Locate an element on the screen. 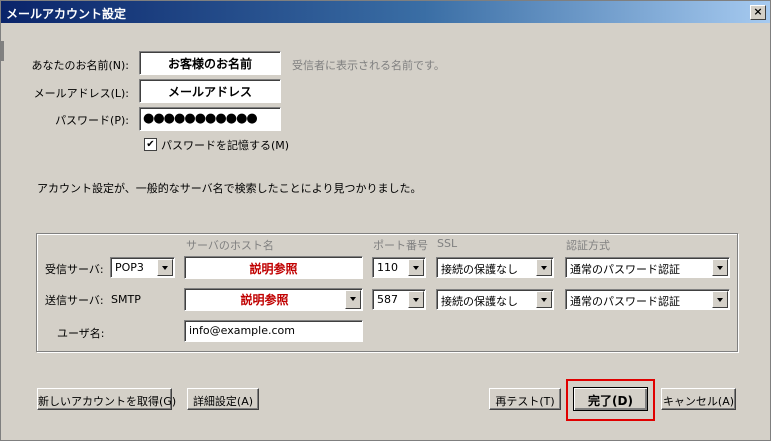 The height and width of the screenshot is (441, 771). outgoing-host-value: 説明参照 is located at coordinates (264, 300).